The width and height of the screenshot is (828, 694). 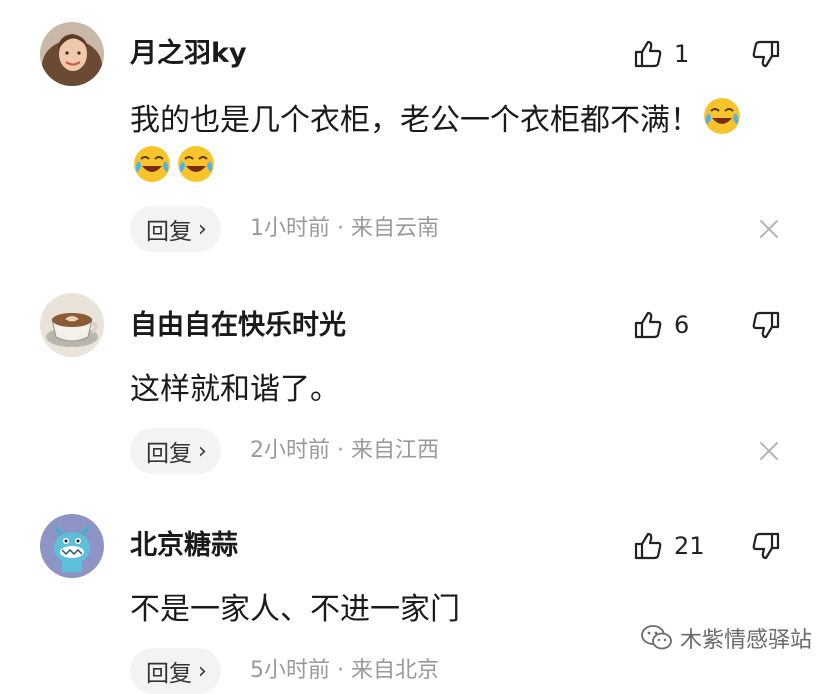 I want to click on watermark-text: 木紫情感驿站, so click(x=746, y=640).